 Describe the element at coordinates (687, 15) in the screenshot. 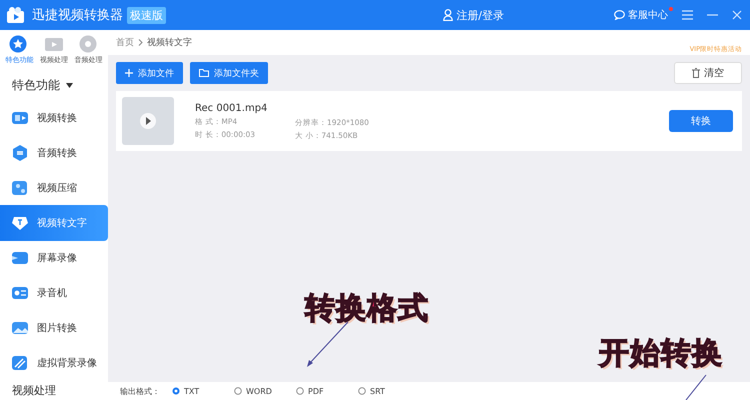

I see `menu-icon` at that location.